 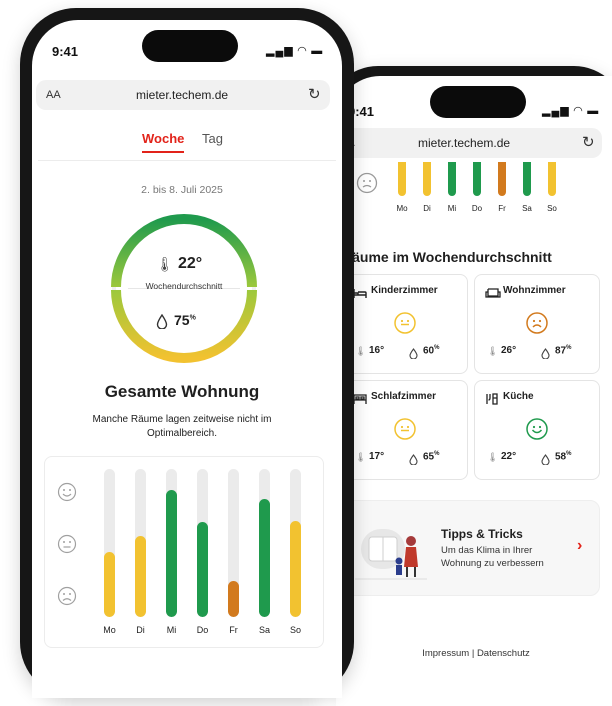 What do you see at coordinates (404, 396) in the screenshot?
I see `room-name: Schlafzimmer` at bounding box center [404, 396].